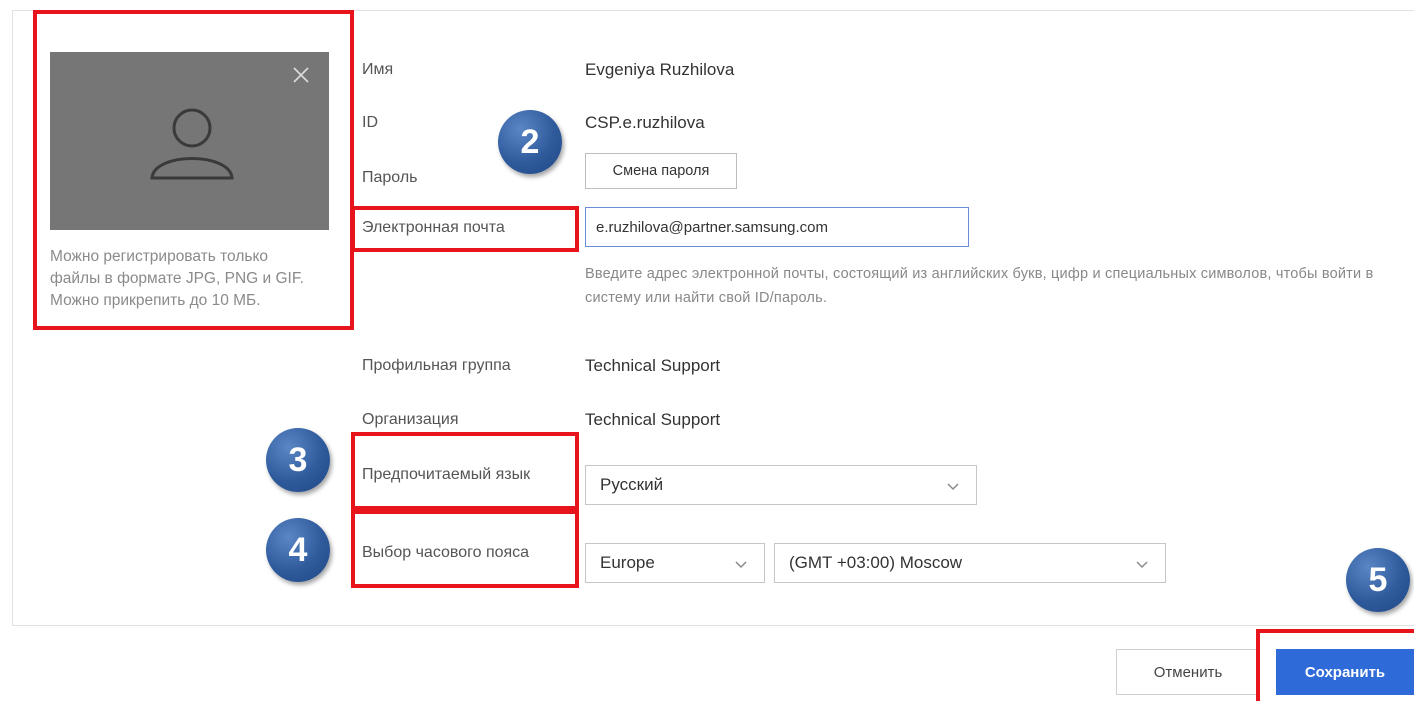  What do you see at coordinates (675, 563) in the screenshot?
I see `timezone-region-select: Europe` at bounding box center [675, 563].